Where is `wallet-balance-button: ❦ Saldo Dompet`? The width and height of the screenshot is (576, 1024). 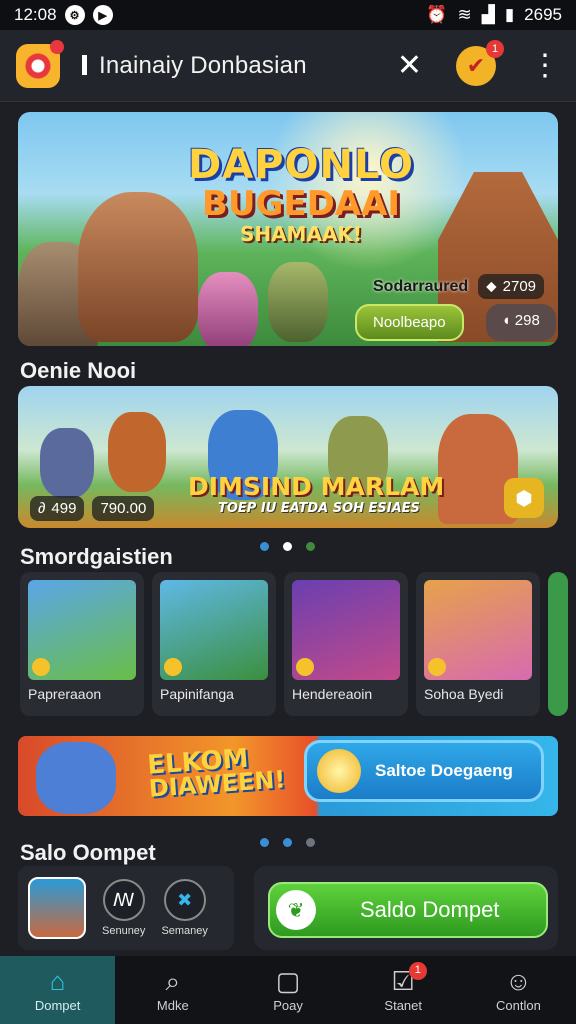
wallet-balance-button: ❦ Saldo Dompet is located at coordinates (408, 910).